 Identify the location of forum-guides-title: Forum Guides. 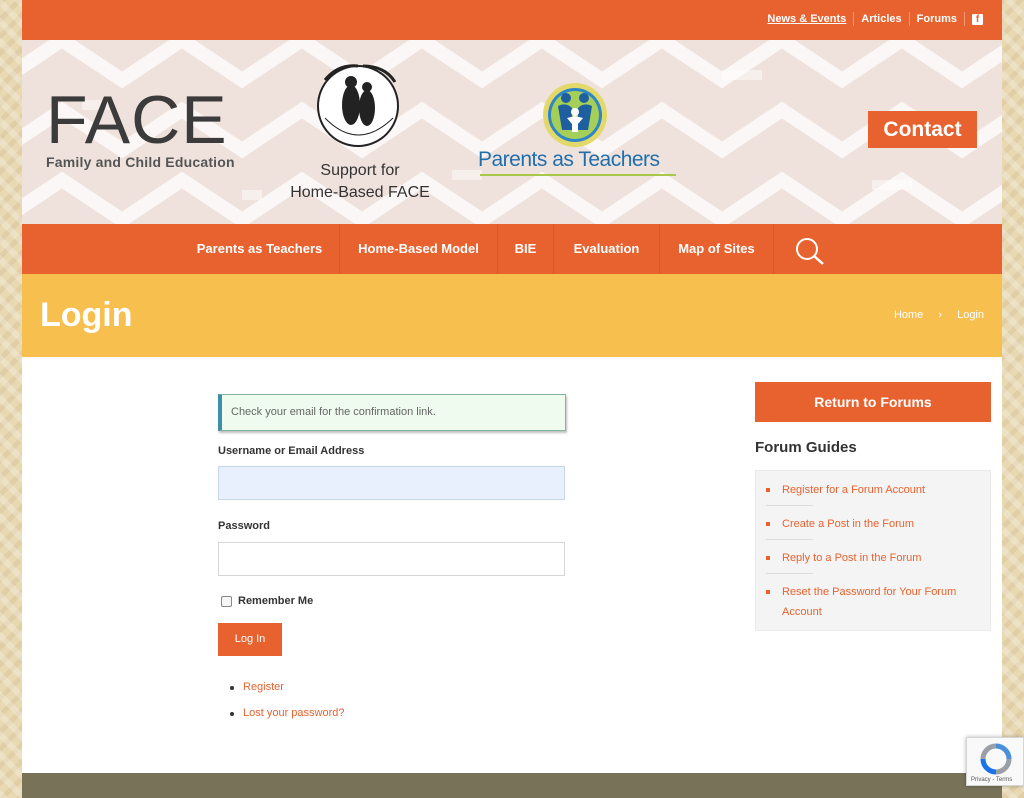
(806, 447).